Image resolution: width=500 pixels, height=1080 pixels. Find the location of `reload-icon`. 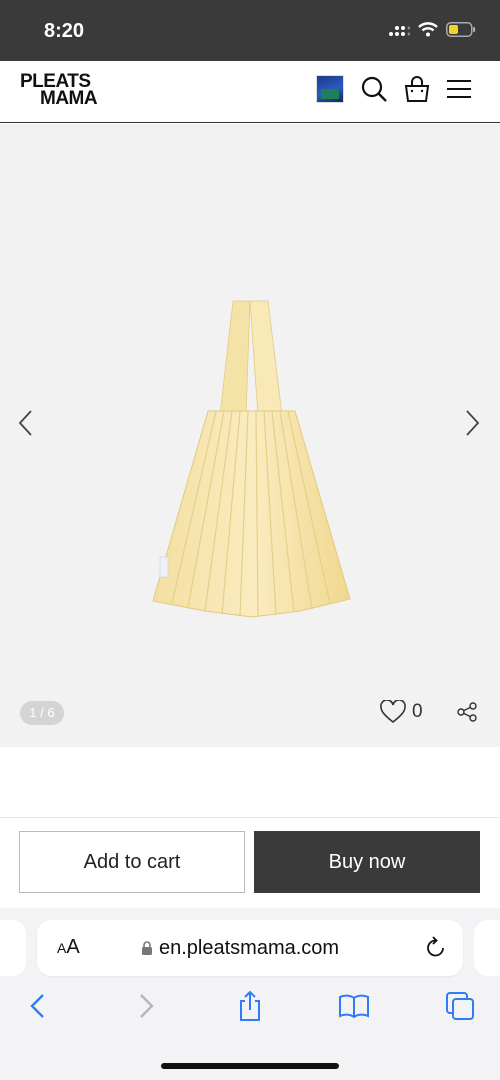

reload-icon is located at coordinates (436, 947).